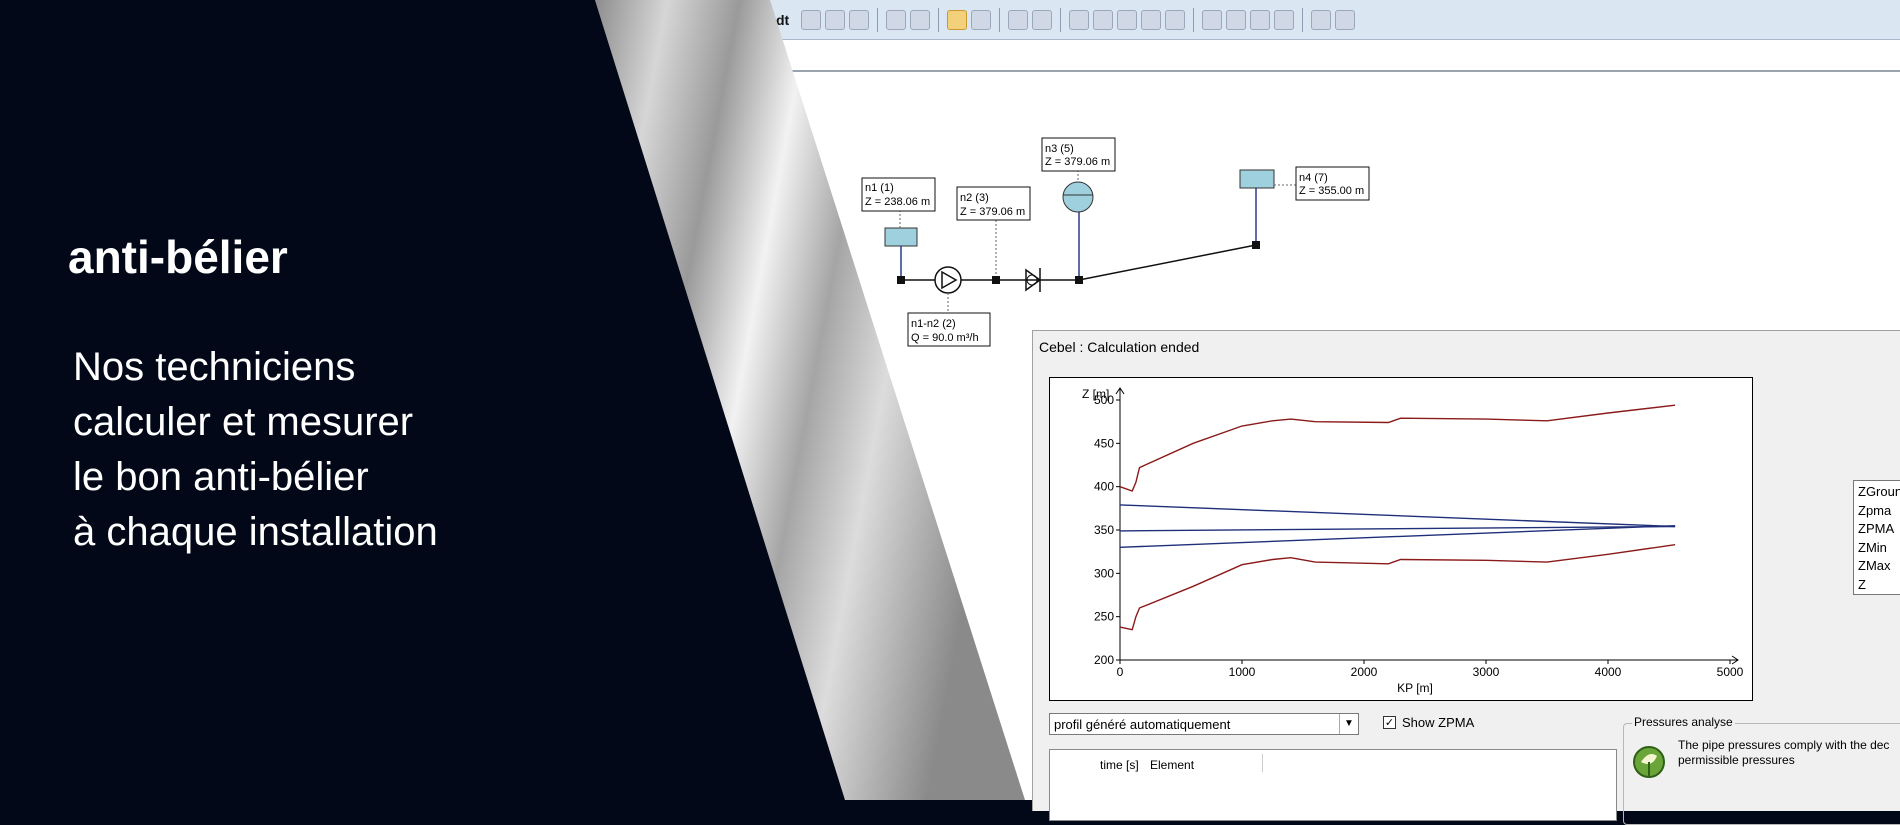 Image resolution: width=1900 pixels, height=825 pixels. Describe the element at coordinates (1331, 191) in the screenshot. I see `node-n4-z: Z = 355.00 m` at that location.